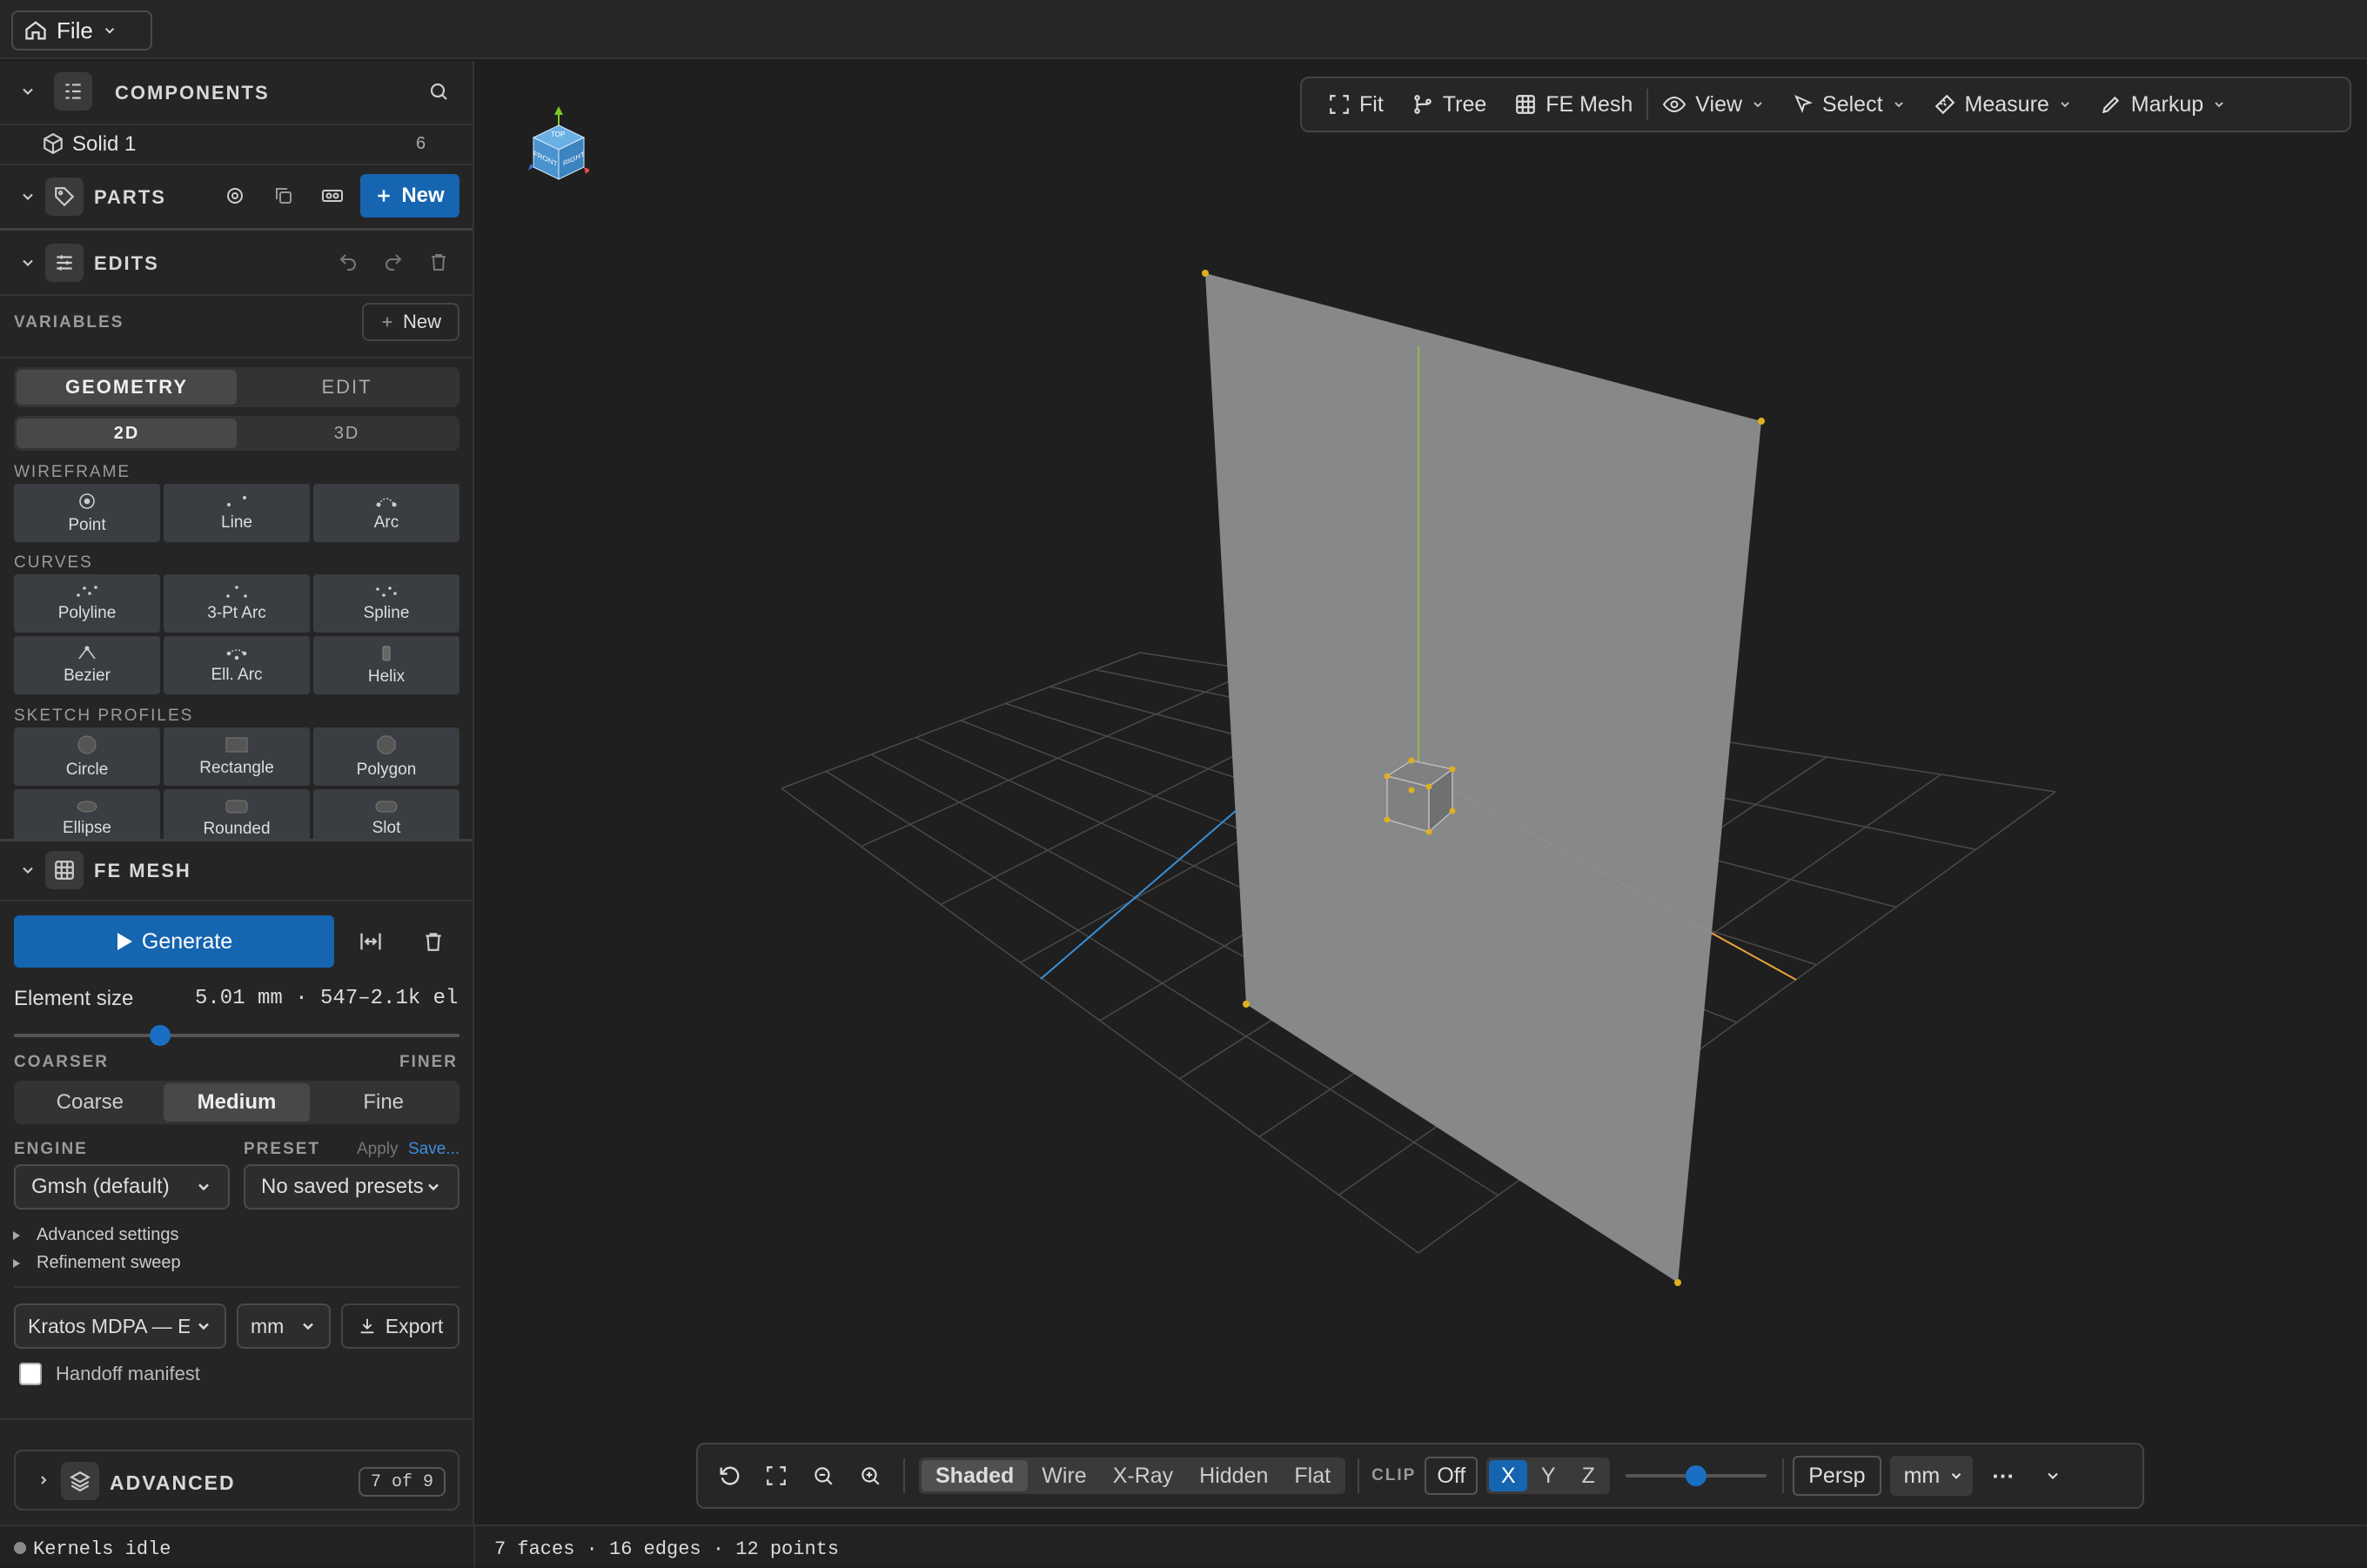 The width and height of the screenshot is (2367, 1568). What do you see at coordinates (386, 603) in the screenshot?
I see `tool-spline: Spline` at bounding box center [386, 603].